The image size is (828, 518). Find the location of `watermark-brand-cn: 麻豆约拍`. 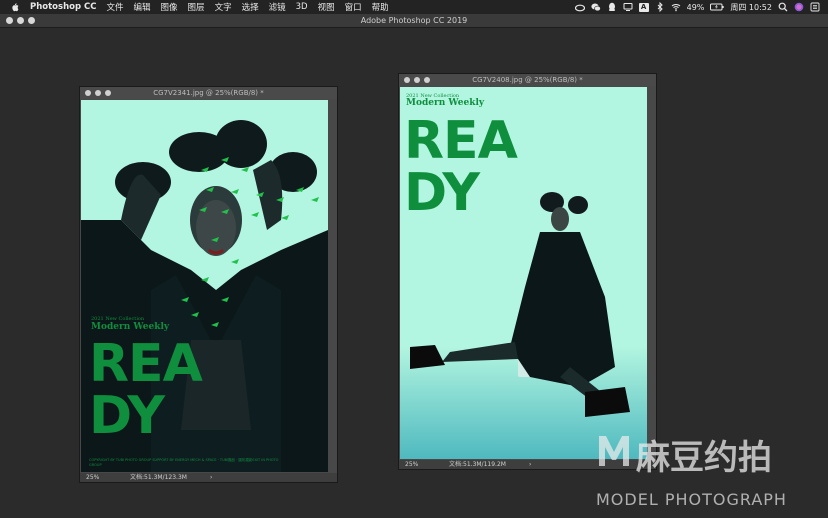

watermark-brand-cn: 麻豆约拍 is located at coordinates (704, 458).